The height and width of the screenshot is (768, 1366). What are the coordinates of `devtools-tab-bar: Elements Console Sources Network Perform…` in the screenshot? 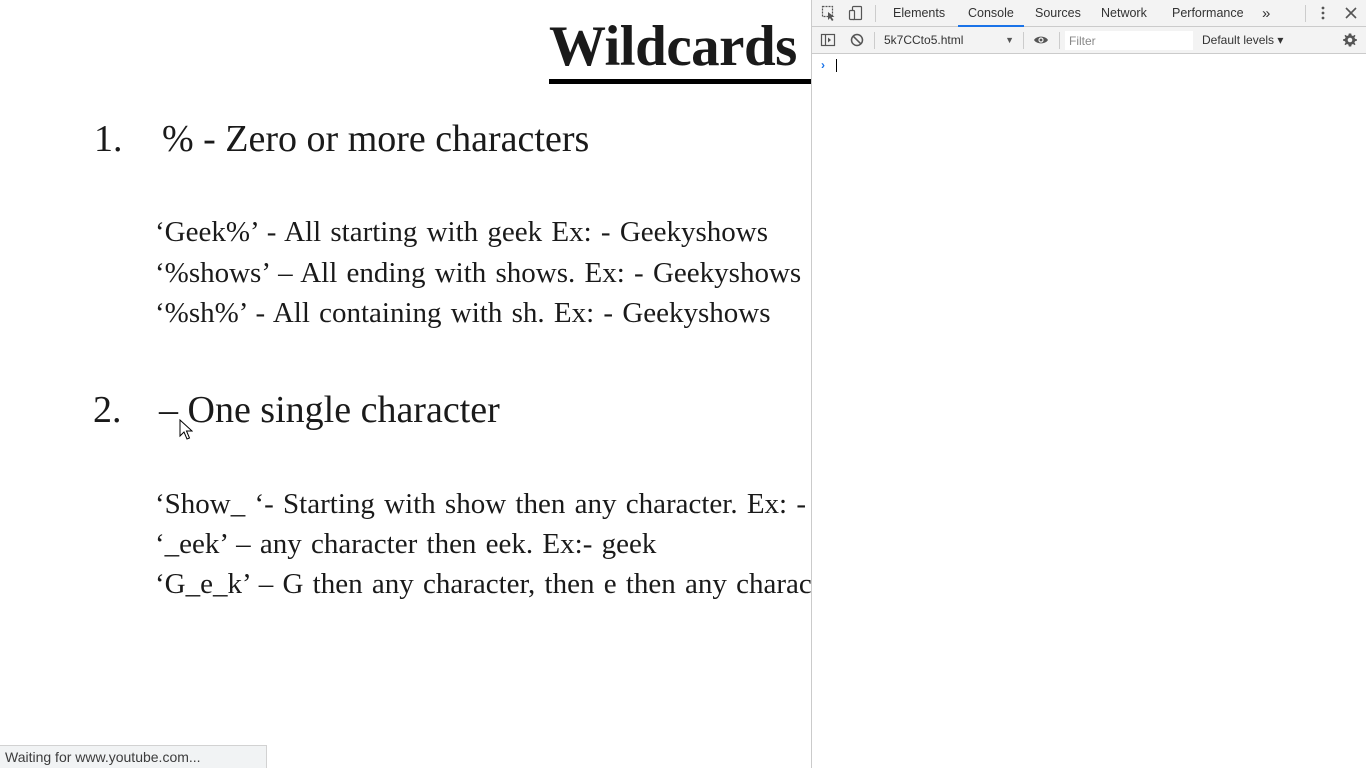 It's located at (1089, 13).